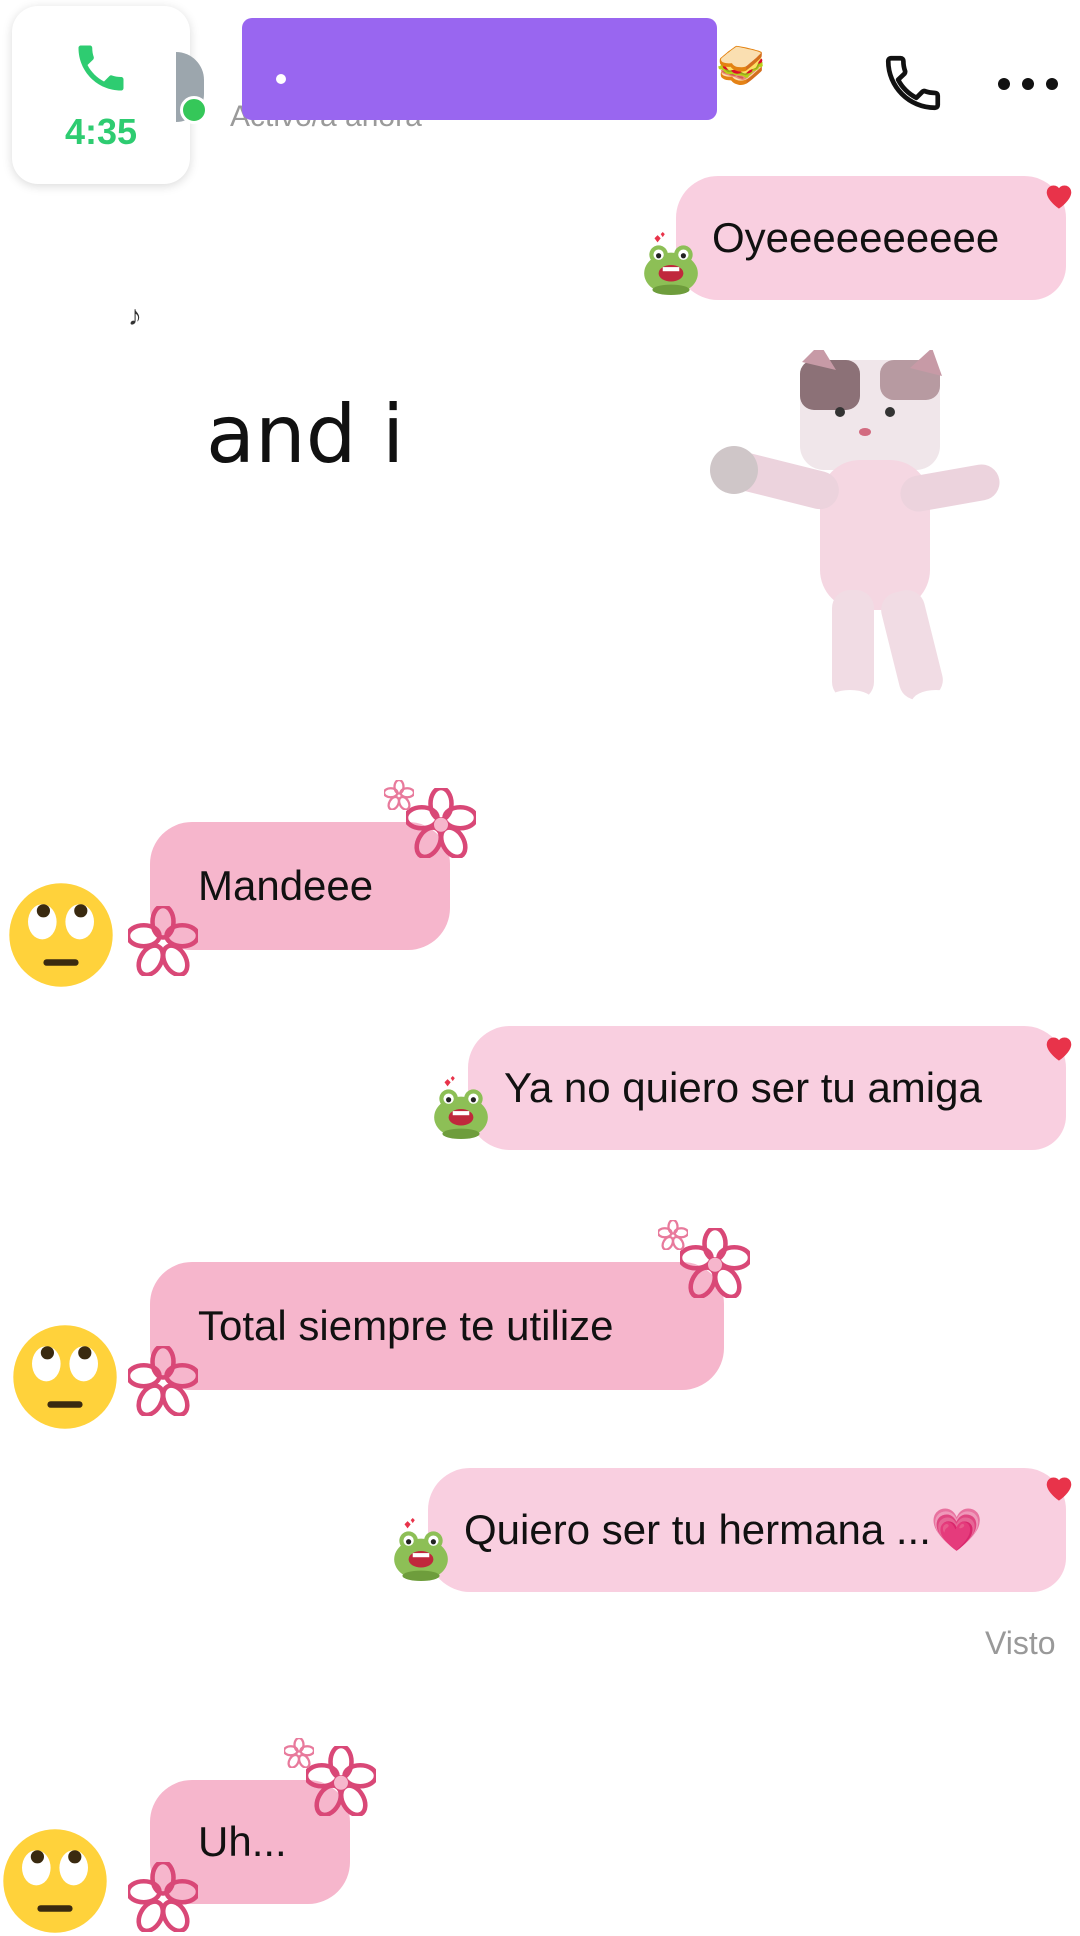  I want to click on more-options-button, so click(1028, 84).